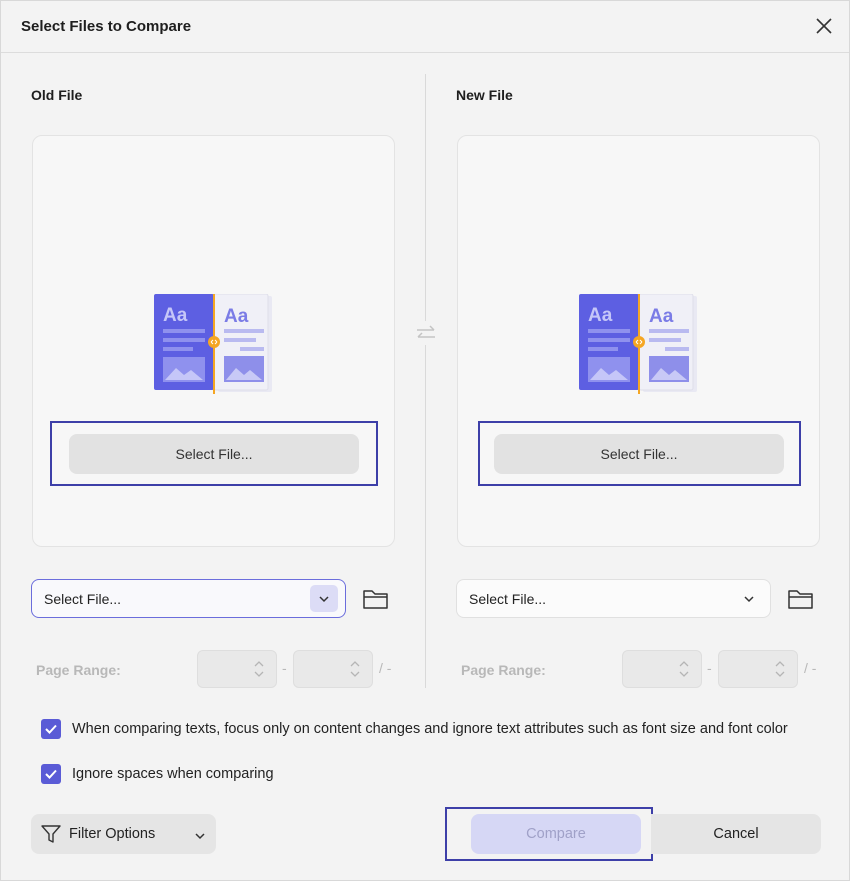  I want to click on close-icon, so click(824, 26).